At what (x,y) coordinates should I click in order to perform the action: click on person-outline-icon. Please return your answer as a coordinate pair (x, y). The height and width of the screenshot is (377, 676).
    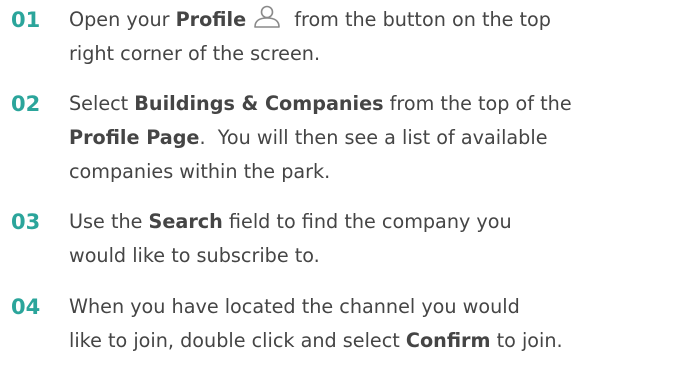
    Looking at the image, I should click on (267, 17).